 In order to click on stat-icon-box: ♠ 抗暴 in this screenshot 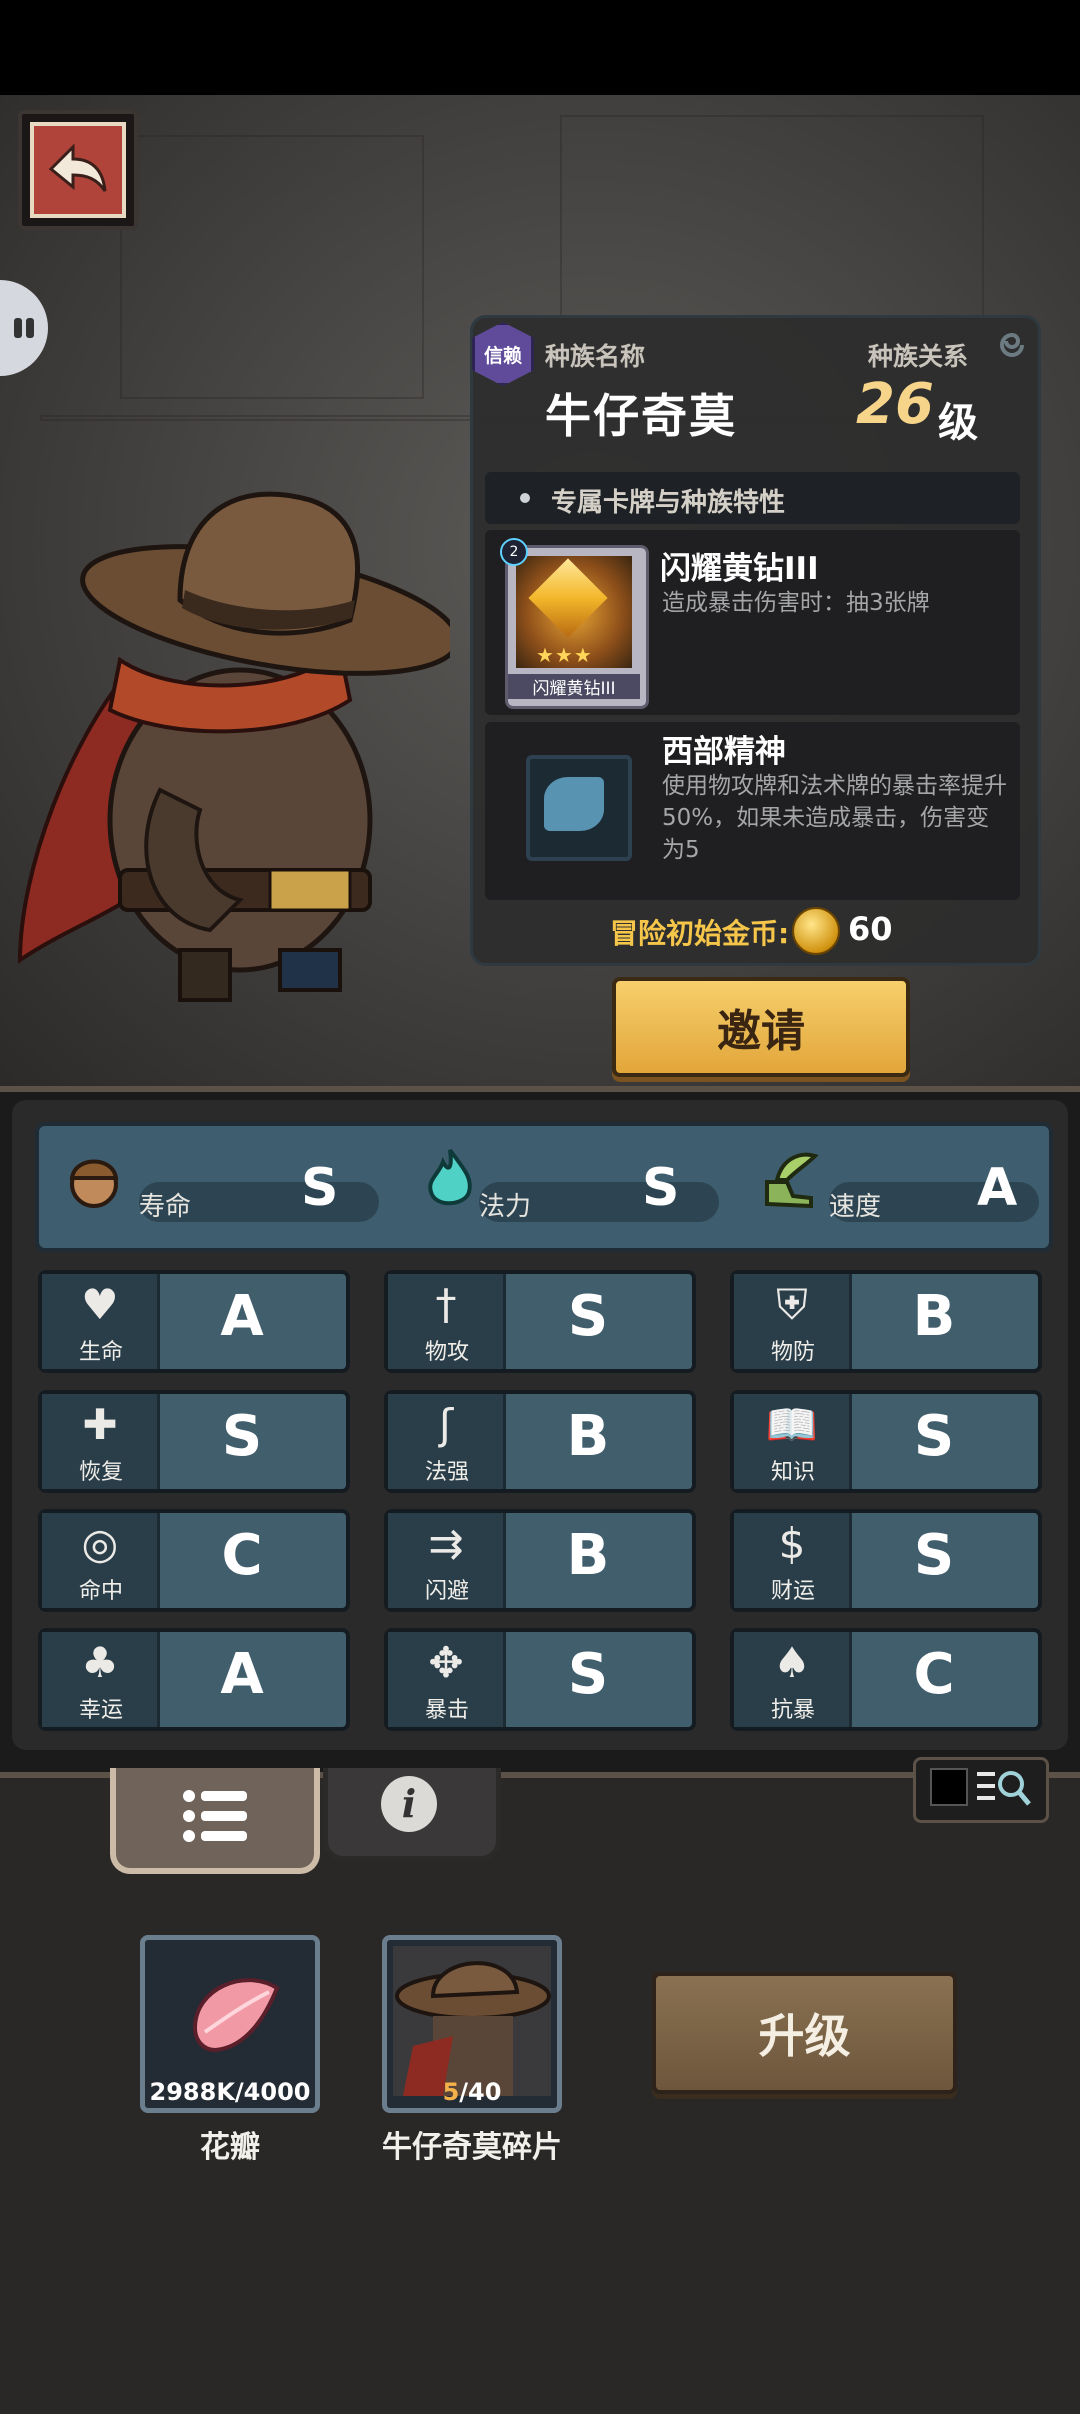, I will do `click(793, 1679)`.